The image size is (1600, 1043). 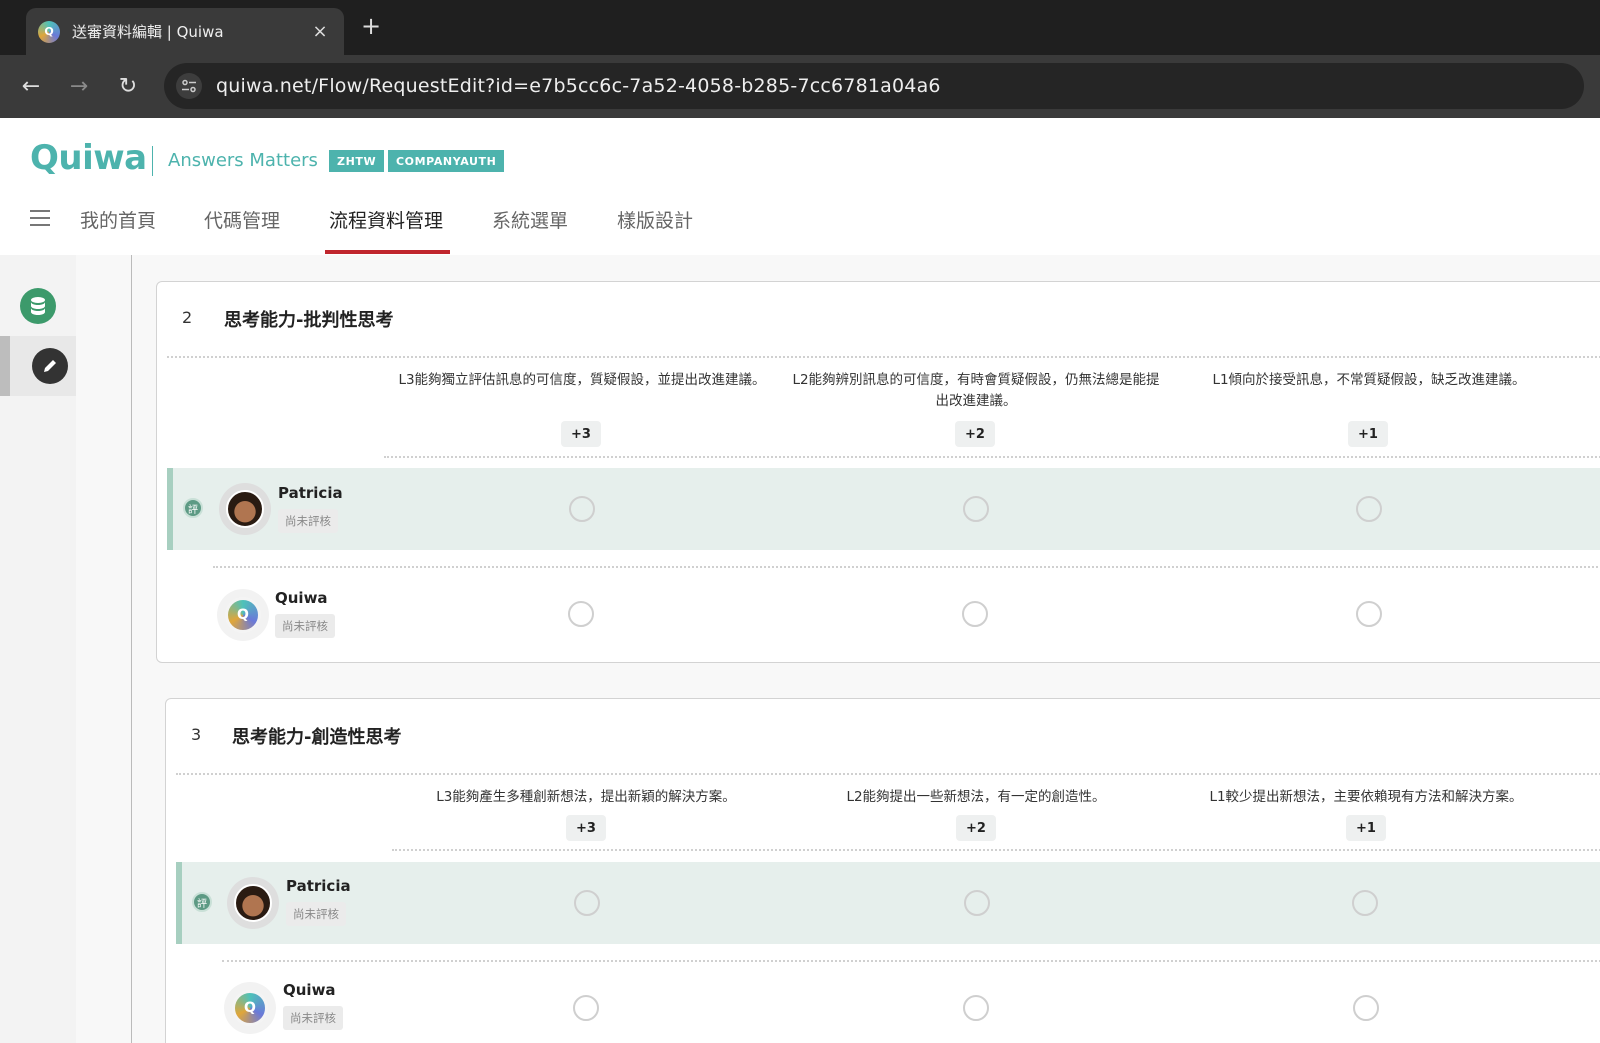 I want to click on browser-tab-bar: Q 送審資料編輯 | Quiwa × +, so click(x=800, y=27).